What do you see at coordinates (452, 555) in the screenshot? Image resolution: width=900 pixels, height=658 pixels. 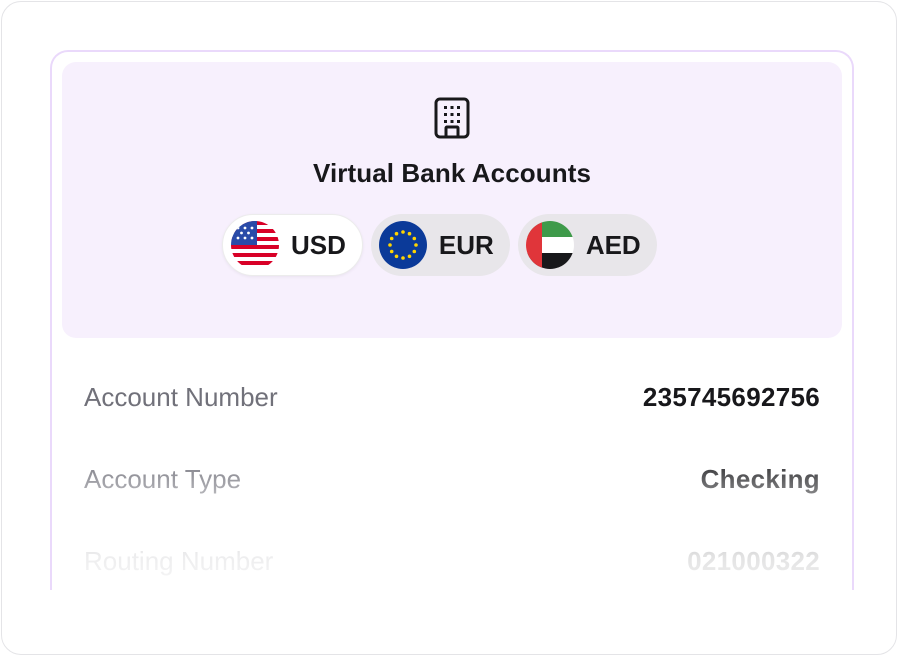 I see `detail-row-routing-number: Routing Number 021000322` at bounding box center [452, 555].